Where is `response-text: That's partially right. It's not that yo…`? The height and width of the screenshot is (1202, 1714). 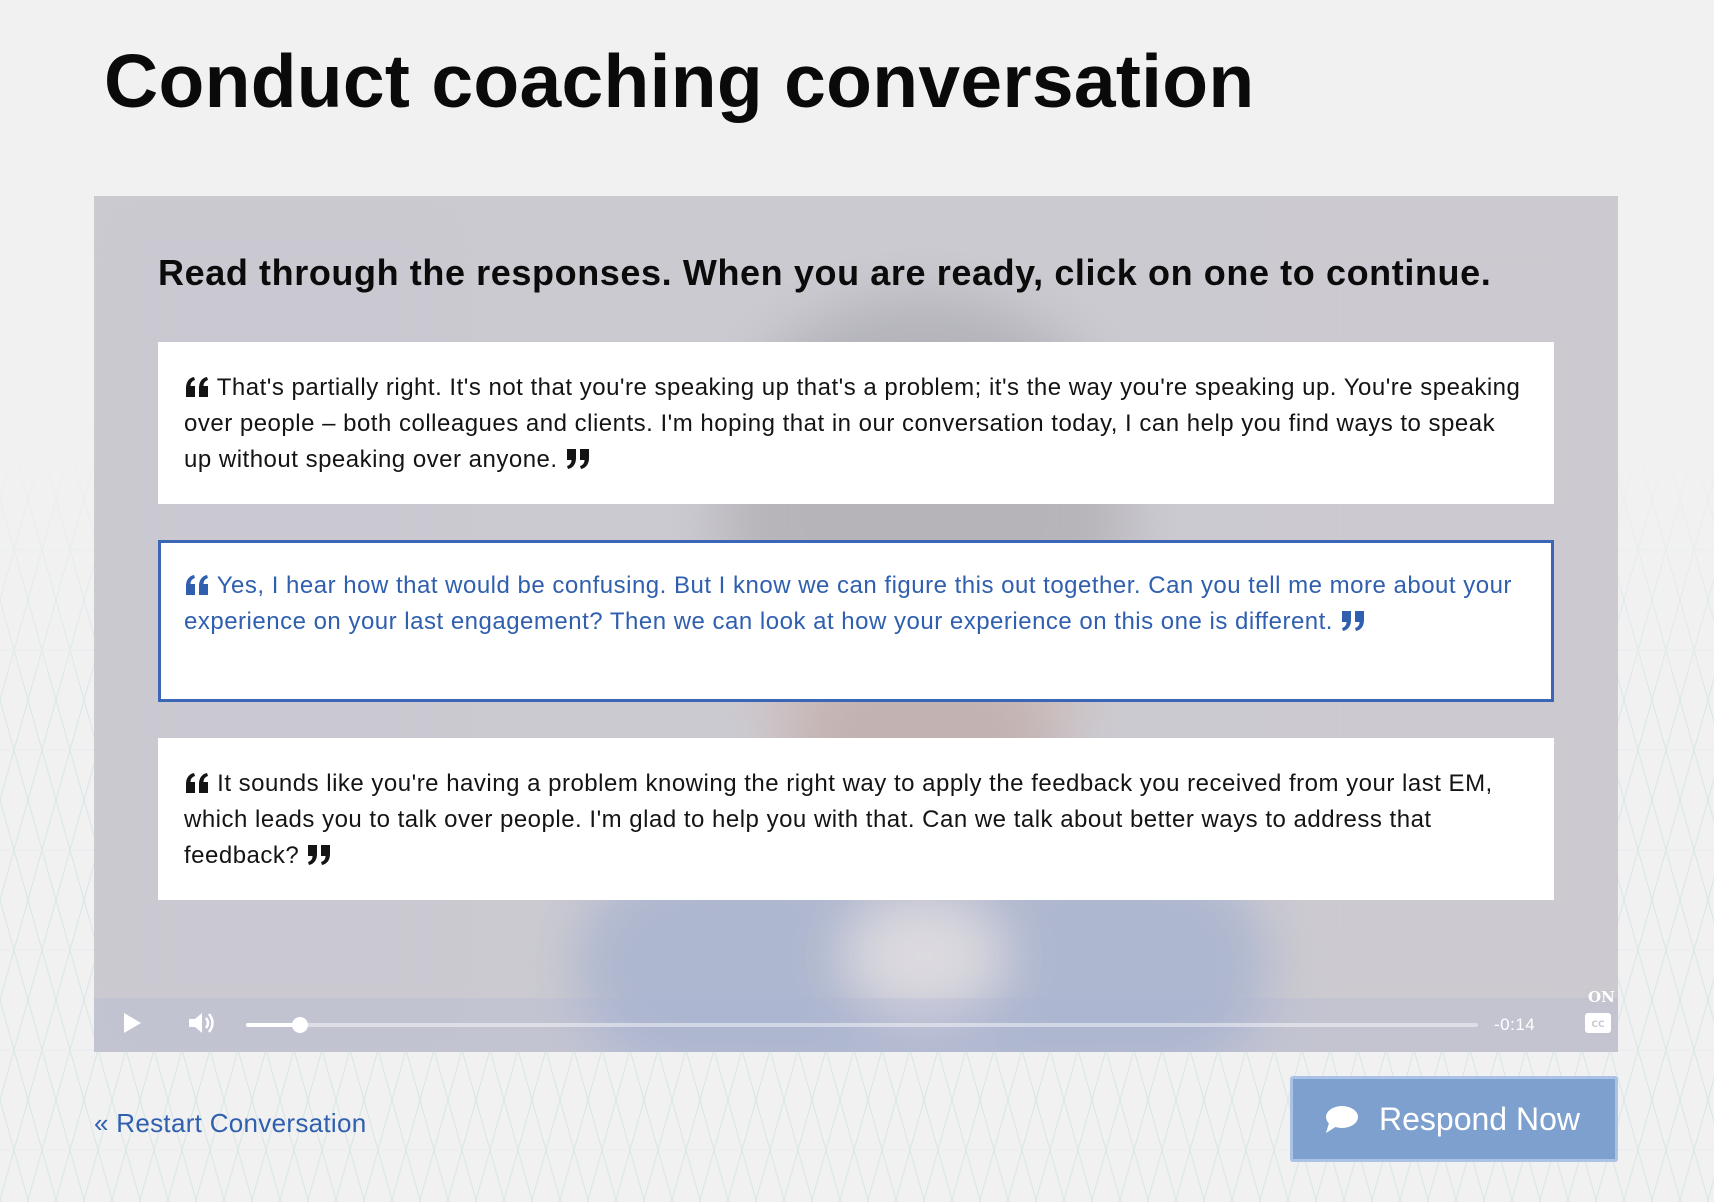 response-text: That's partially right. It's not that yo… is located at coordinates (852, 423).